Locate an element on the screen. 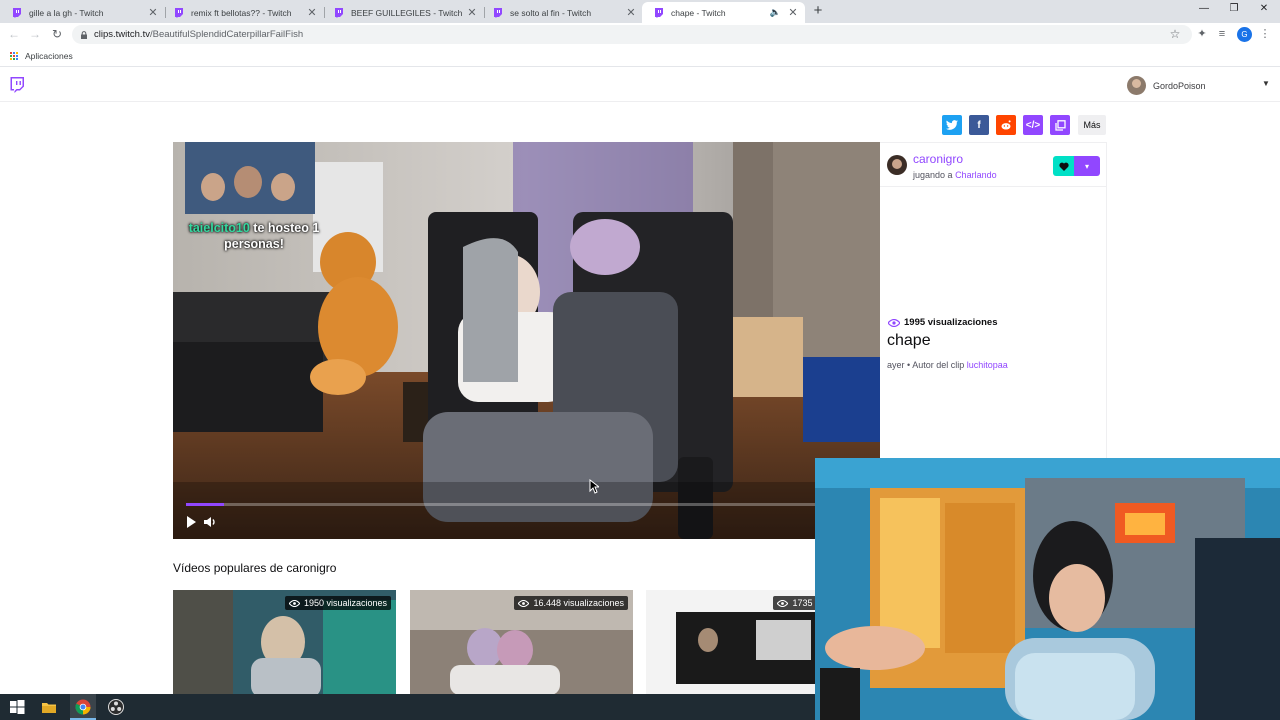 The height and width of the screenshot is (720, 1280). url-host: clips.twitch.tv is located at coordinates (122, 34).